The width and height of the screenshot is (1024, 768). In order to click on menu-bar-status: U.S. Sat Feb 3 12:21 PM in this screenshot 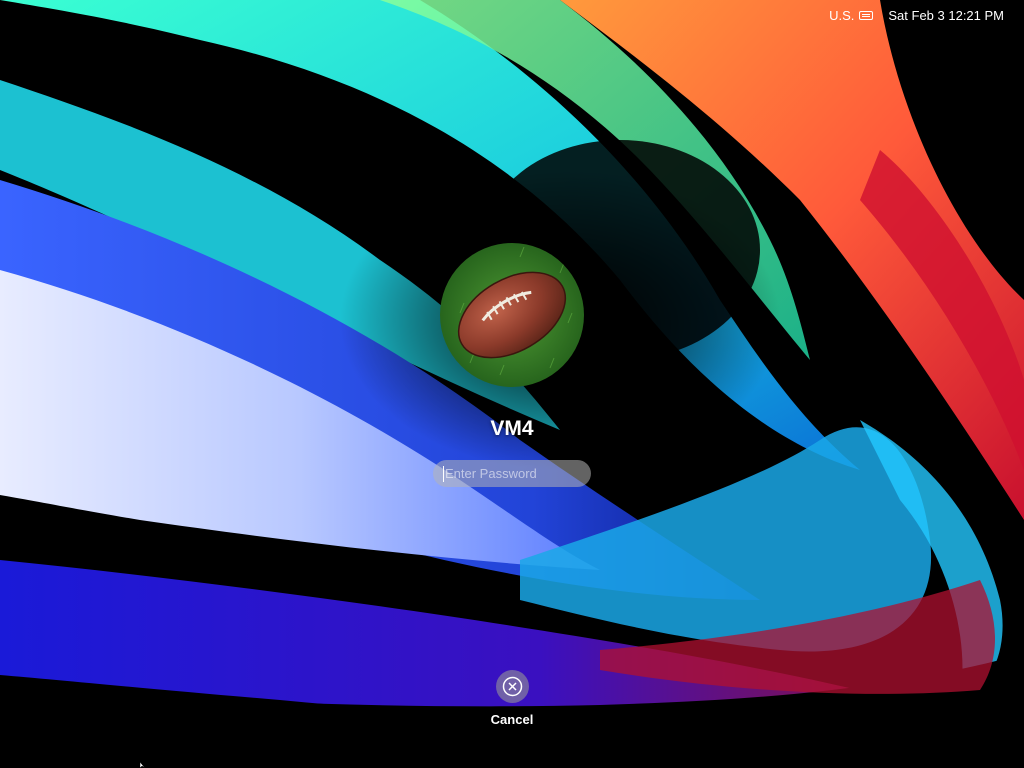, I will do `click(916, 15)`.